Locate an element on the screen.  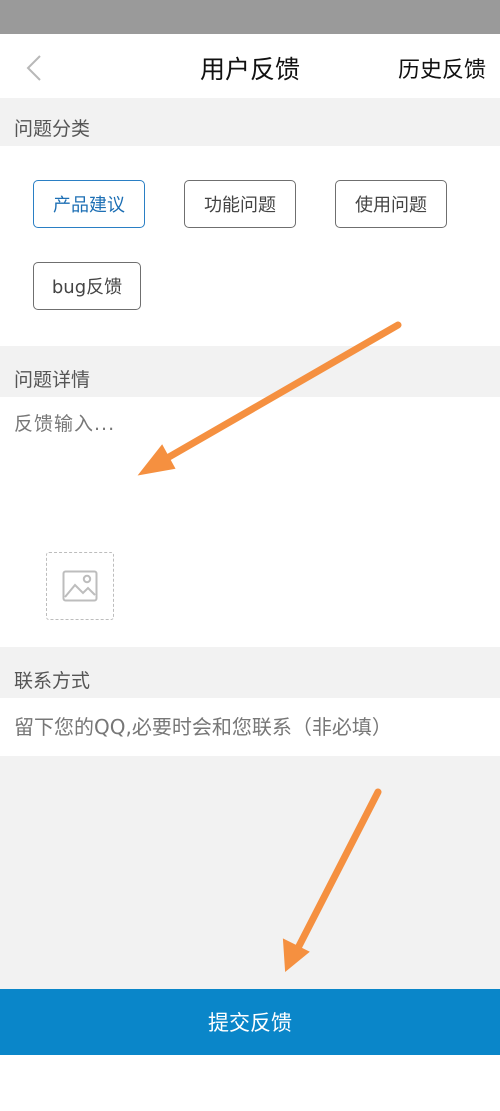
contact-card is located at coordinates (250, 727).